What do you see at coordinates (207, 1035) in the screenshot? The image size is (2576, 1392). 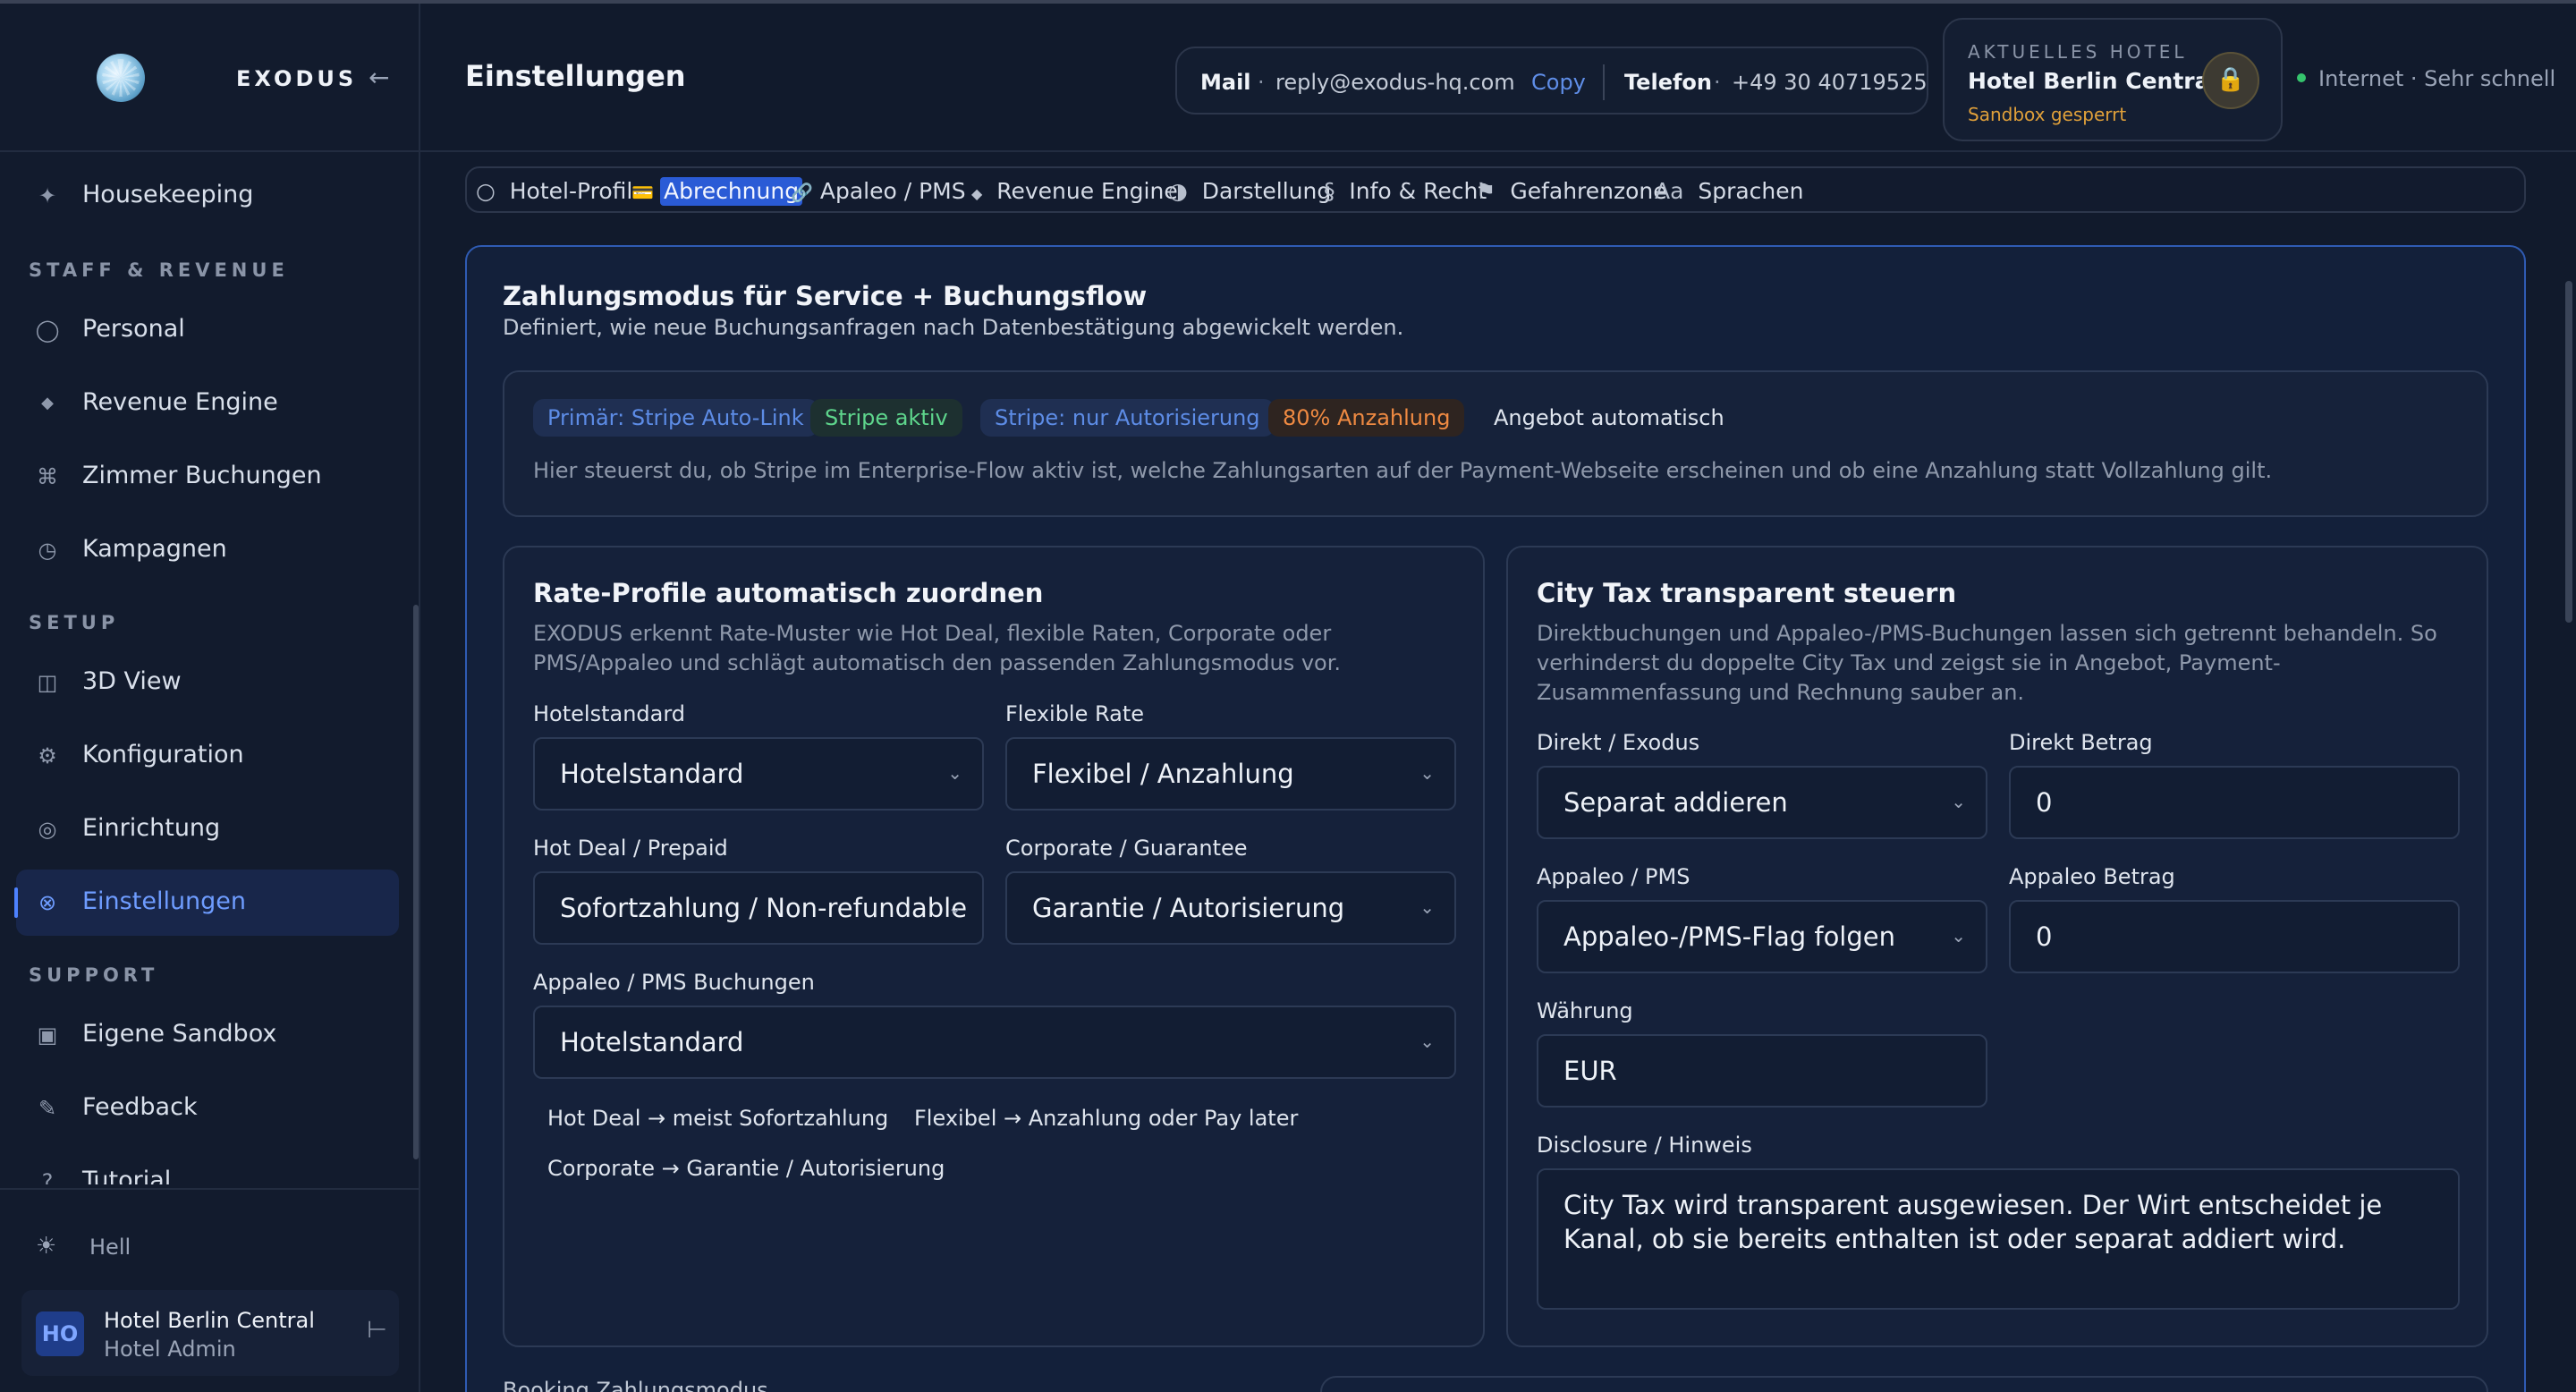 I see `sidebar-item-eigene-sandbox: ▣ Eigene Sandbox` at bounding box center [207, 1035].